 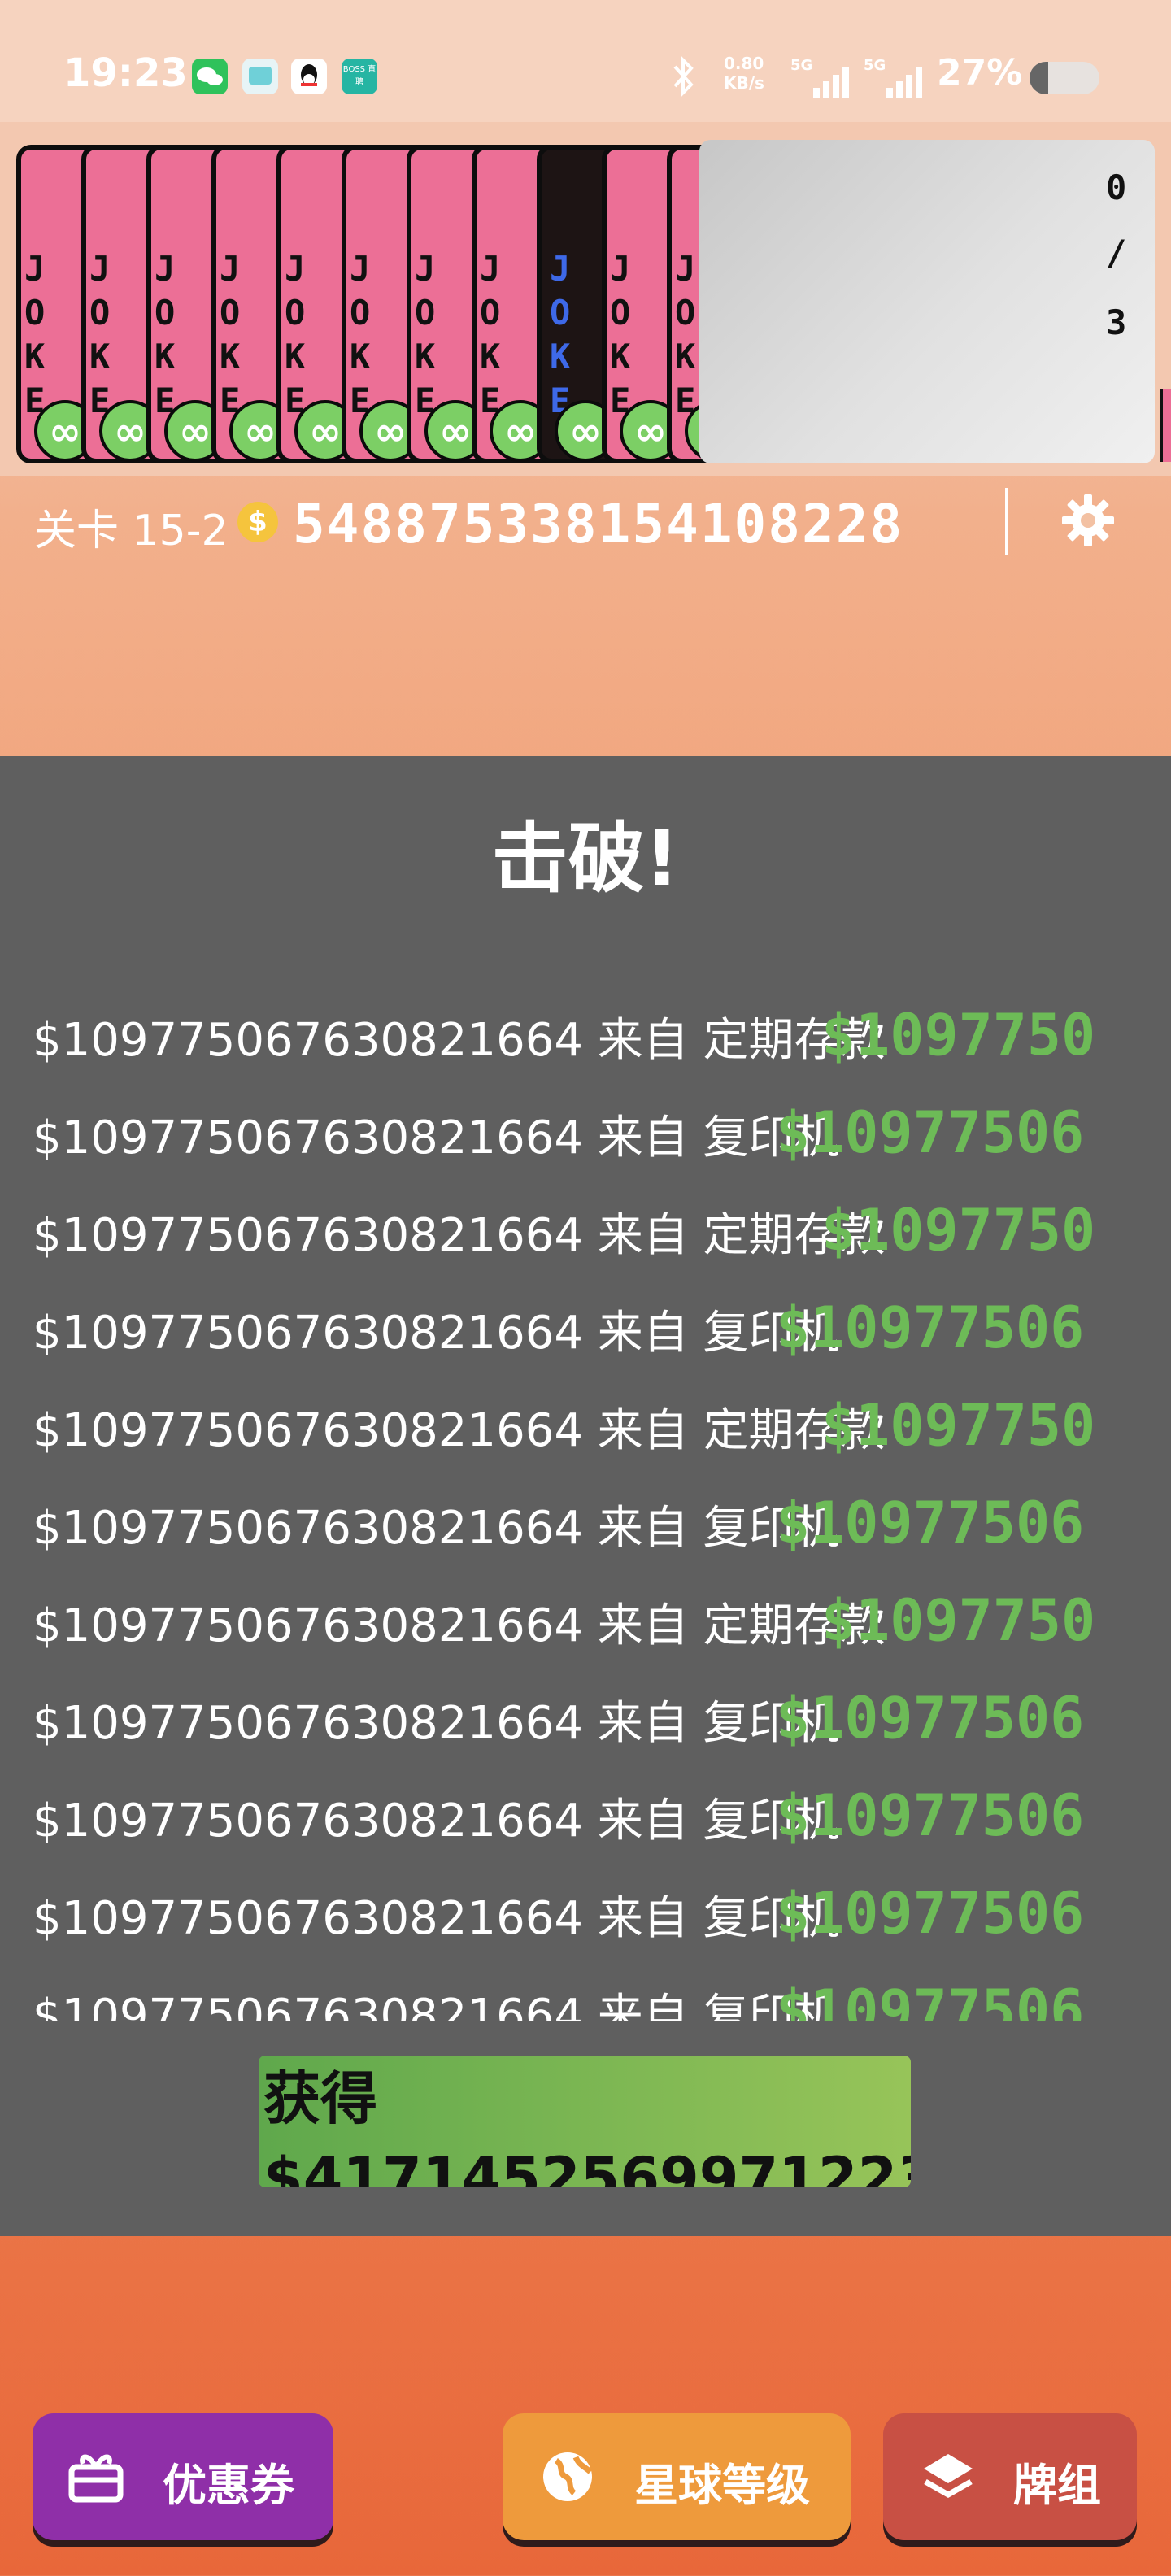 What do you see at coordinates (1010, 2477) in the screenshot?
I see `deck-button: 牌组` at bounding box center [1010, 2477].